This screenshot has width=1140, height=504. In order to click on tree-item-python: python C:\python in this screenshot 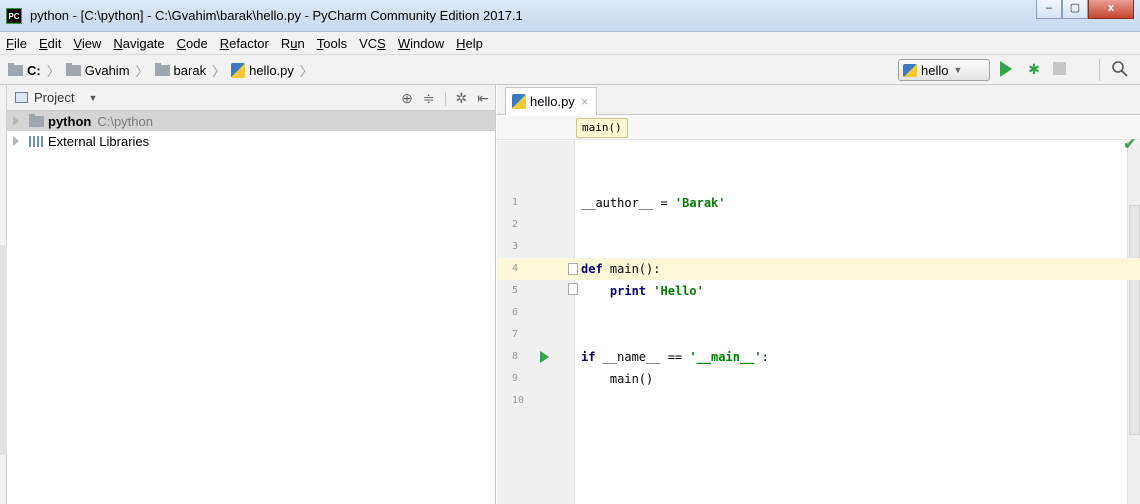, I will do `click(251, 121)`.